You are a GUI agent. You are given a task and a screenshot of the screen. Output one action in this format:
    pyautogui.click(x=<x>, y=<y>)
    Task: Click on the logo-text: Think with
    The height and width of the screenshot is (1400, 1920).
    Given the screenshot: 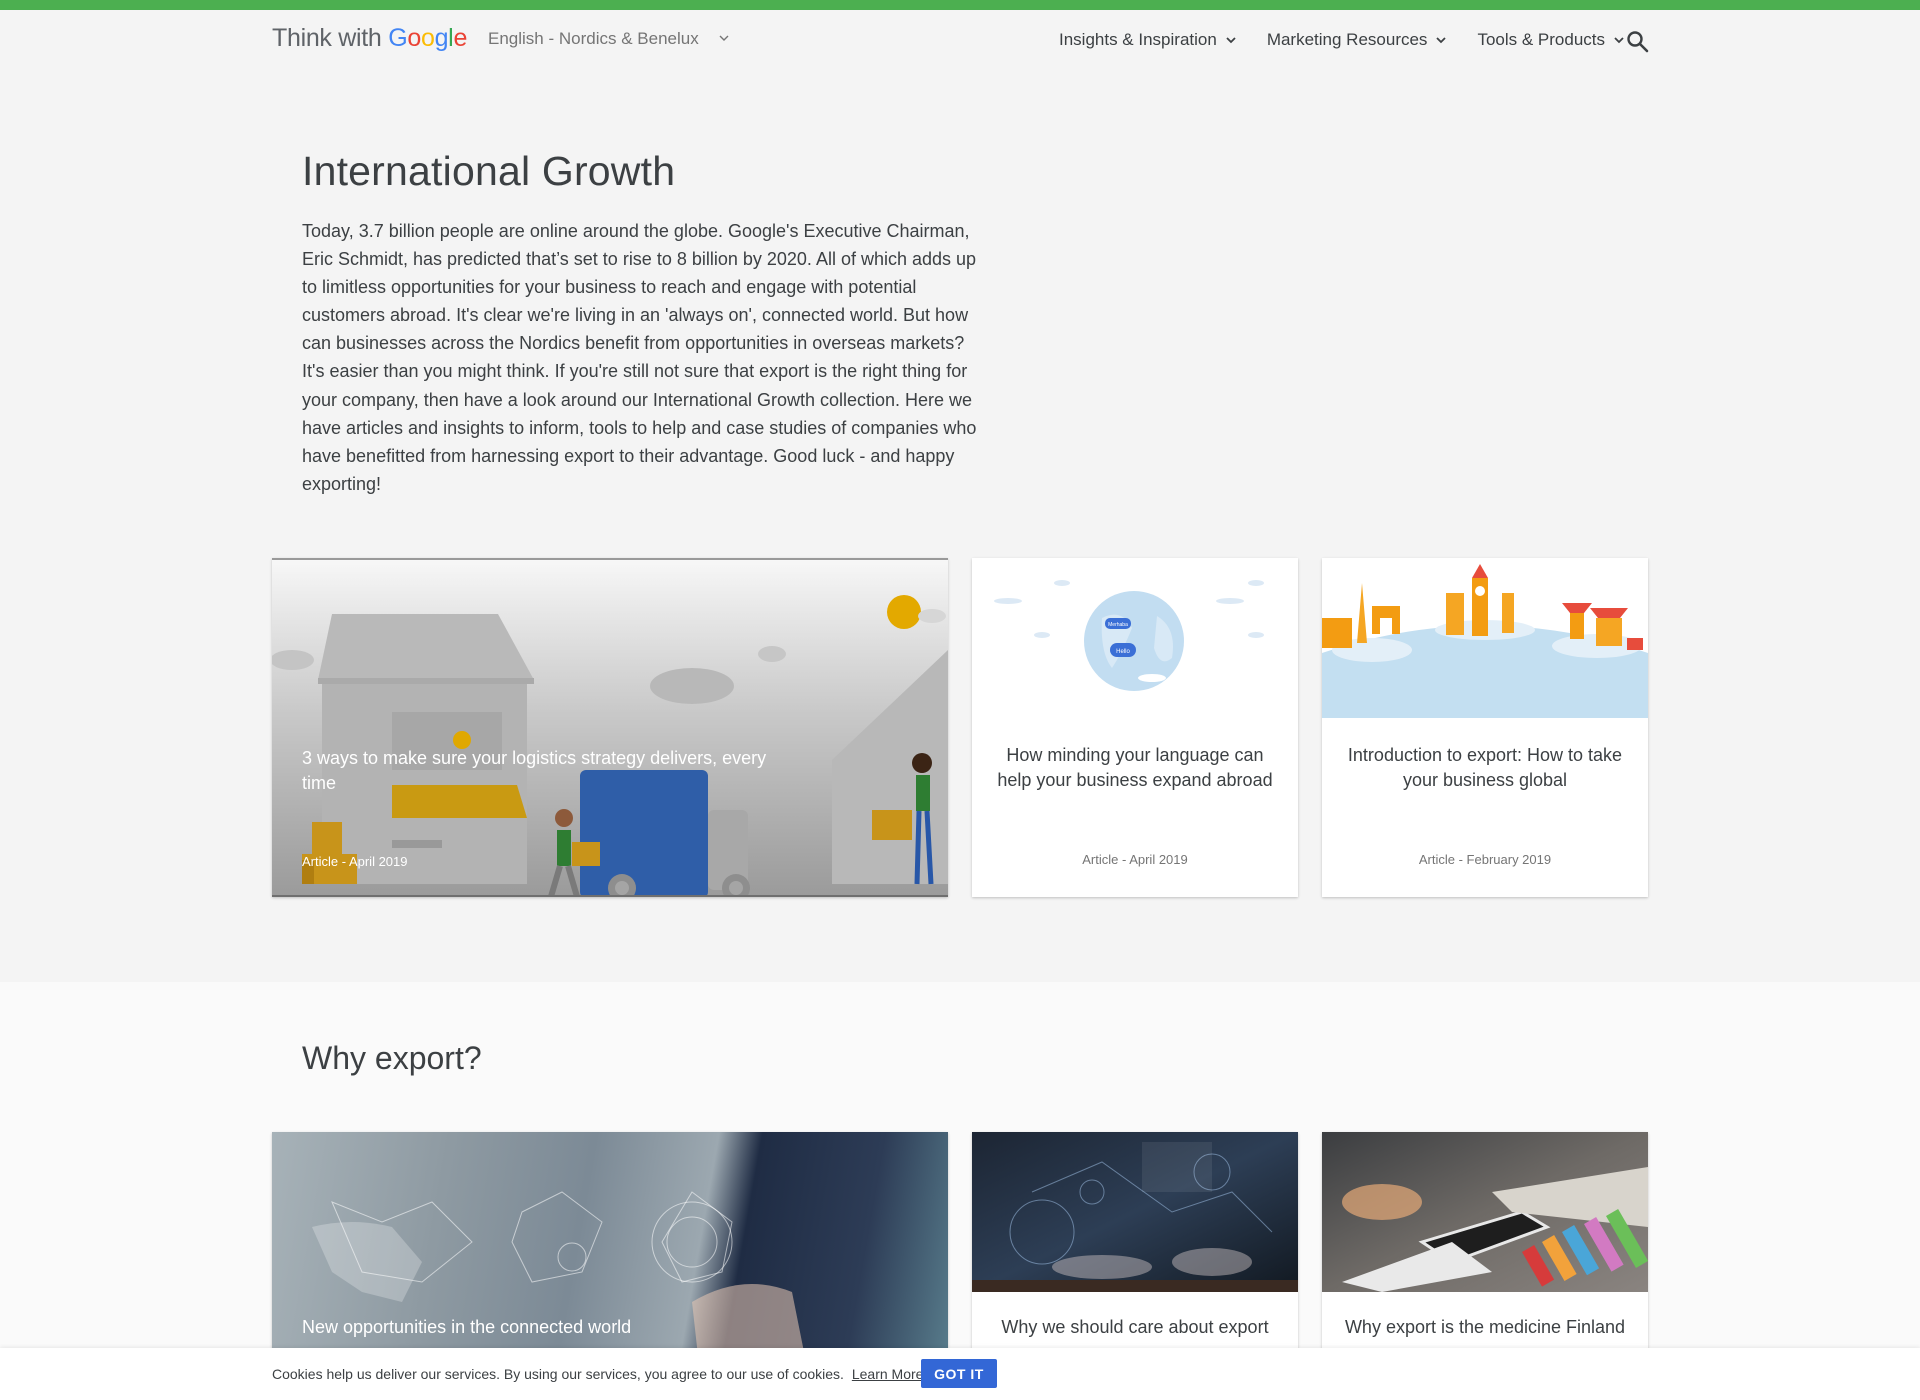 What is the action you would take?
    pyautogui.click(x=330, y=38)
    